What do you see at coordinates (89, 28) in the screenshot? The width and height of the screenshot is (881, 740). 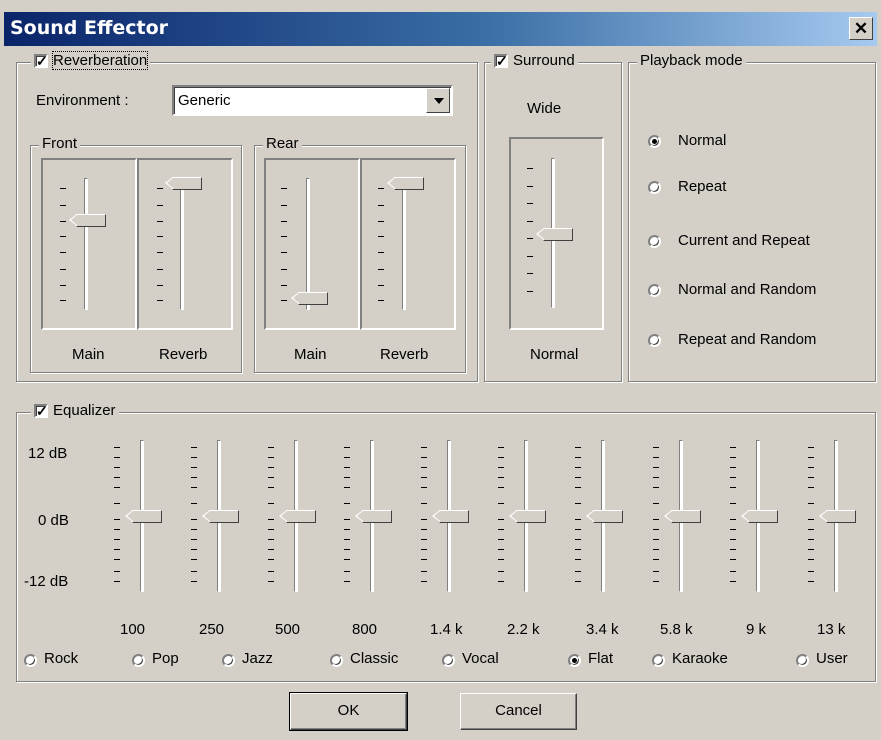 I see `window-title: Sound Effector` at bounding box center [89, 28].